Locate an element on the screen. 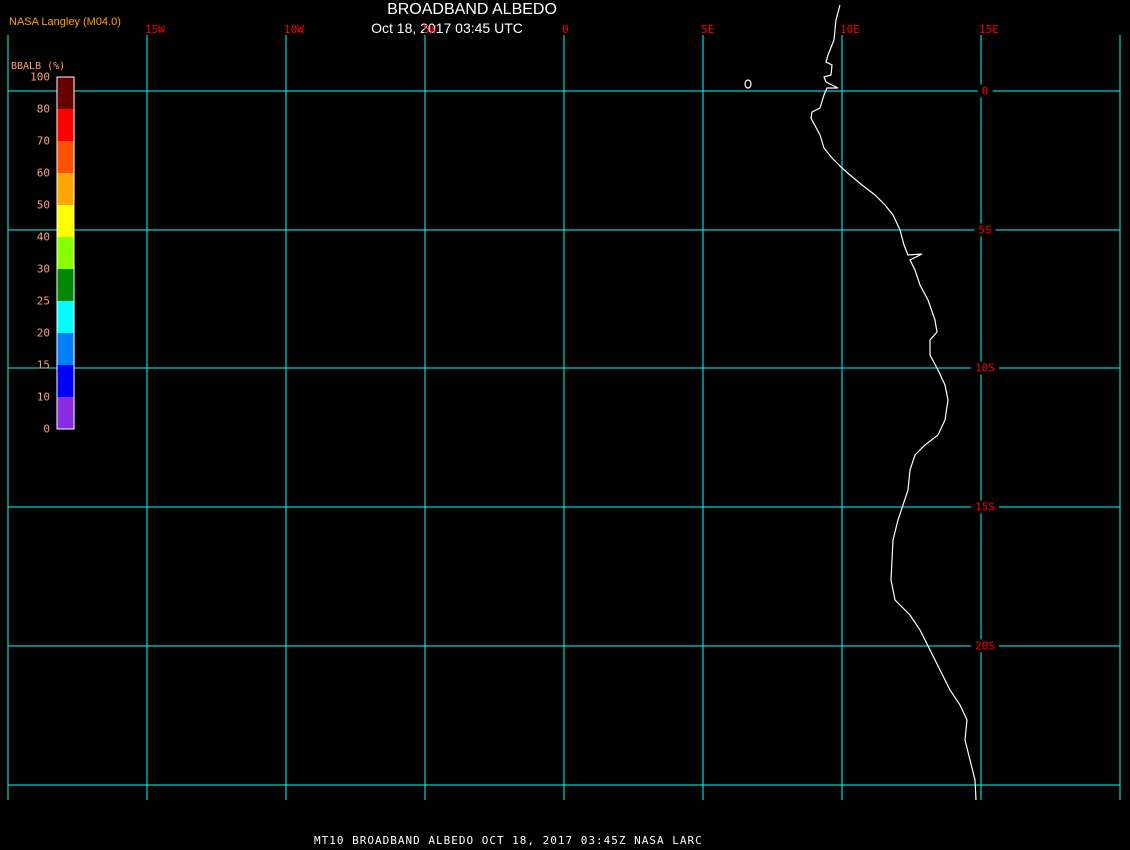  colorbar-tick-label: 20 is located at coordinates (43, 333).